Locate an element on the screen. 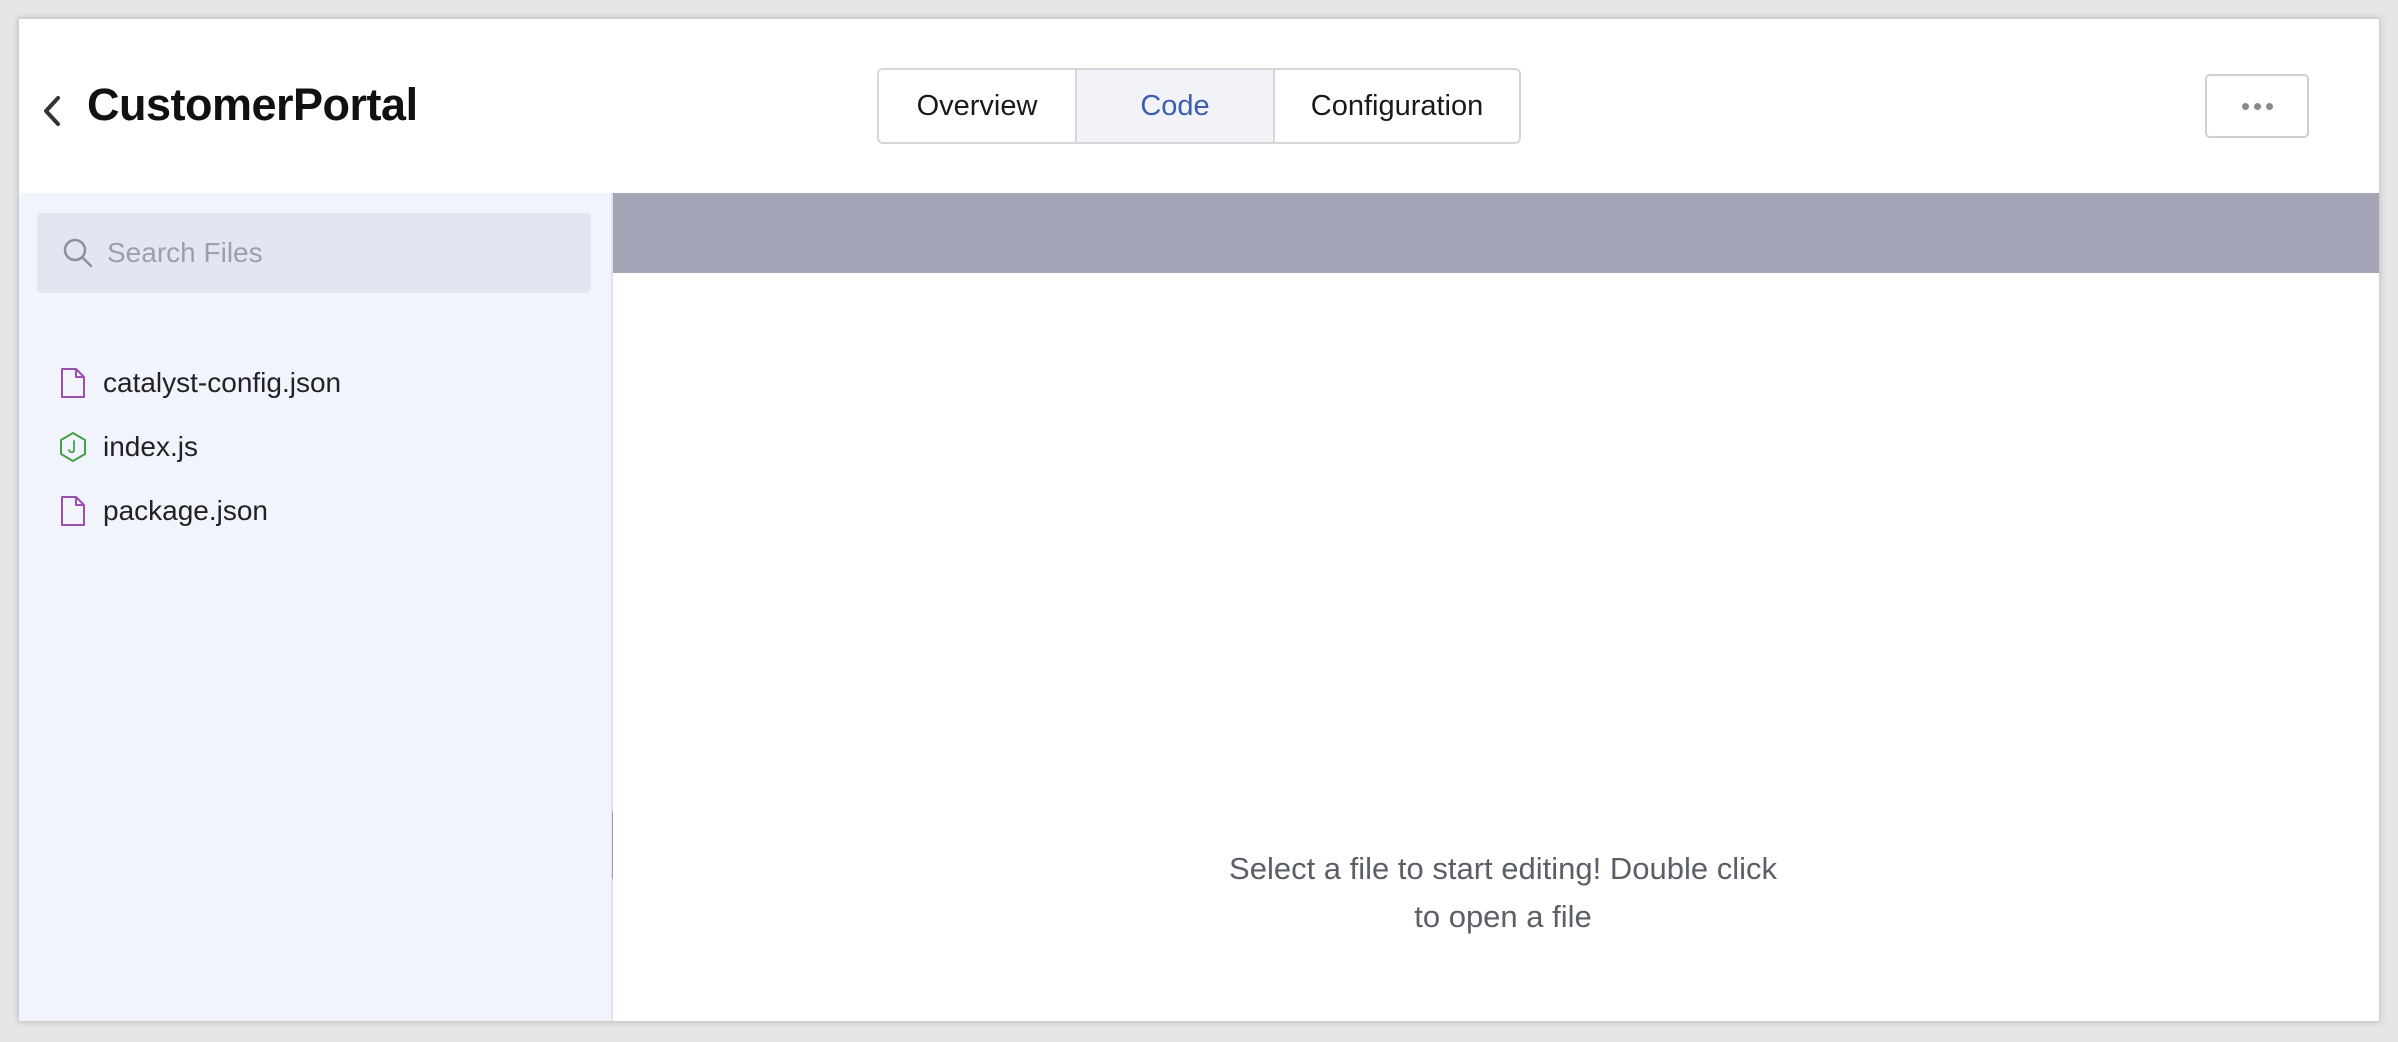 Image resolution: width=2398 pixels, height=1042 pixels. search-icon is located at coordinates (79, 253).